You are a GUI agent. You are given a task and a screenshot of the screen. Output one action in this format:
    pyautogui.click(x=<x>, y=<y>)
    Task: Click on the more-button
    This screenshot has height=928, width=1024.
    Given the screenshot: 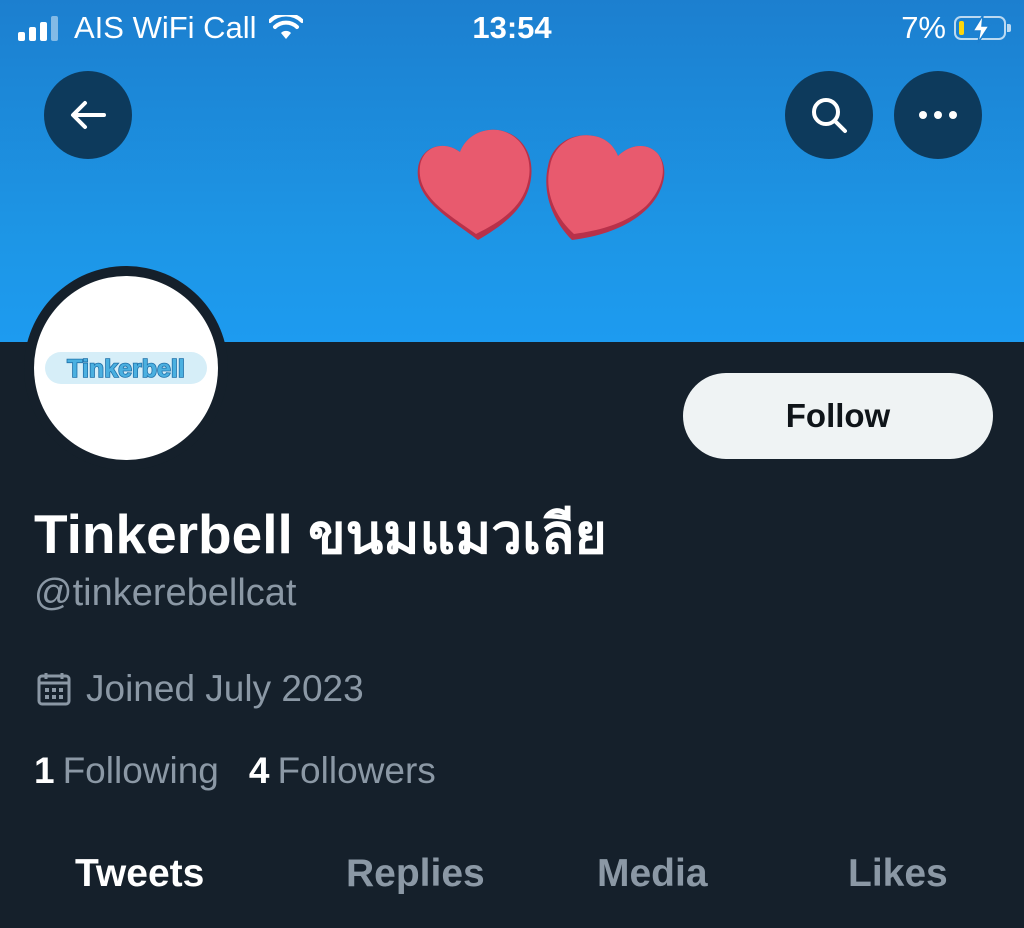 What is the action you would take?
    pyautogui.click(x=938, y=115)
    